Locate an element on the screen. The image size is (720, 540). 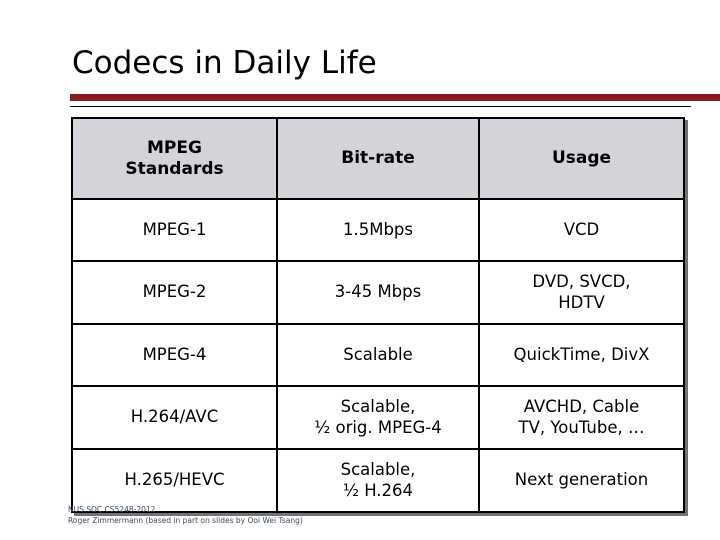
title-accent-rule is located at coordinates (395, 97).